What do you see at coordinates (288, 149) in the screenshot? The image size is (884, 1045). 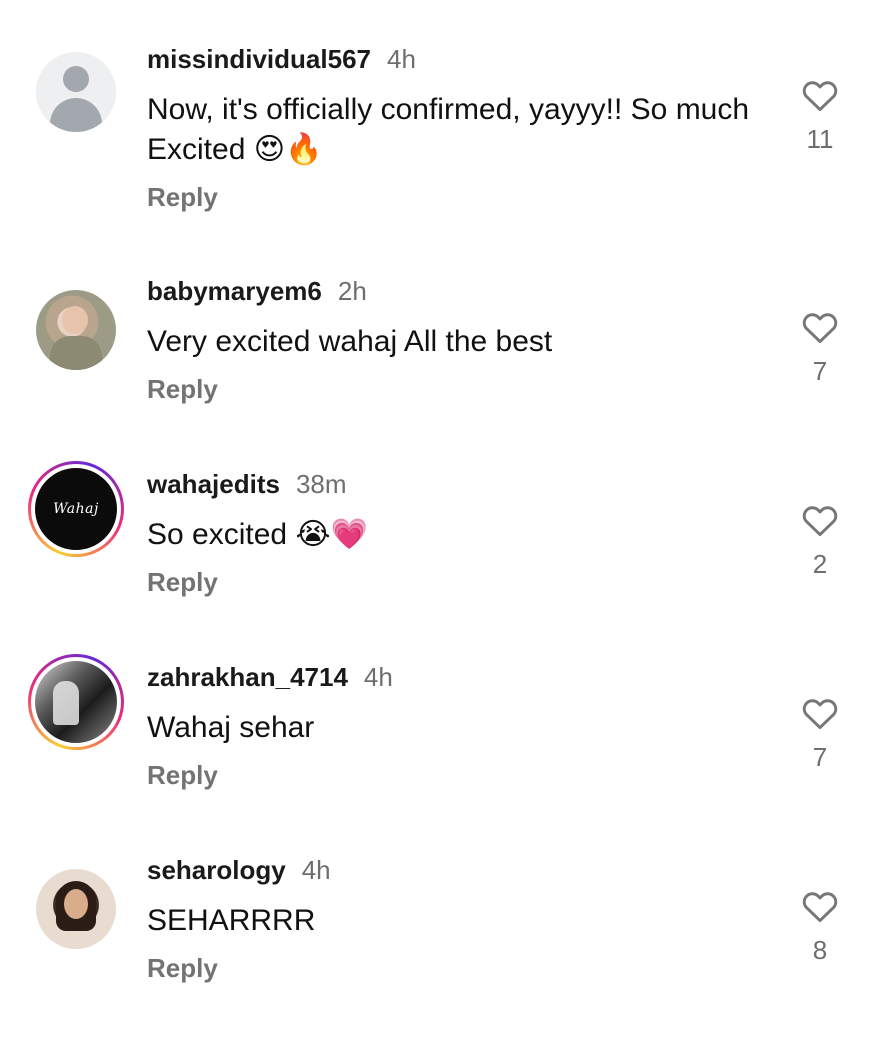 I see `emoji: 😍🔥` at bounding box center [288, 149].